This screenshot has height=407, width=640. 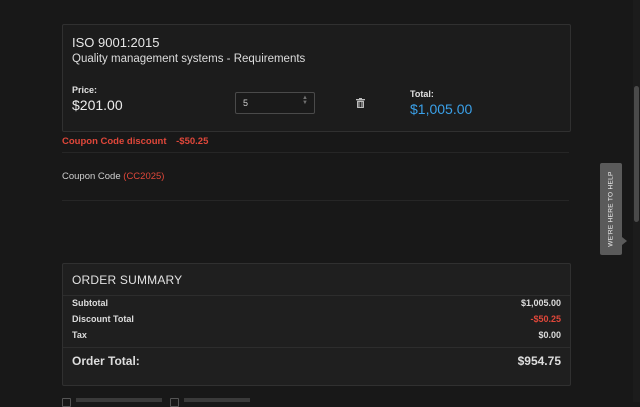 What do you see at coordinates (540, 303) in the screenshot?
I see `subtotal-value: $1,005.00` at bounding box center [540, 303].